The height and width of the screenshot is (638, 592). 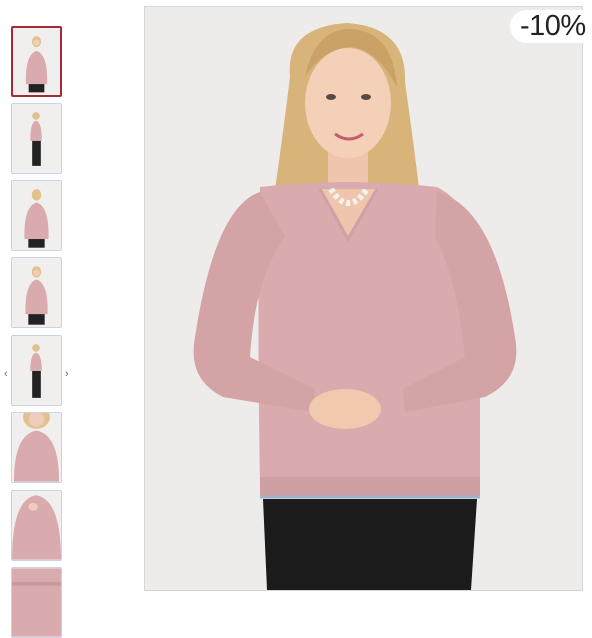 What do you see at coordinates (67, 374) in the screenshot?
I see `next-arrow-icon: ›` at bounding box center [67, 374].